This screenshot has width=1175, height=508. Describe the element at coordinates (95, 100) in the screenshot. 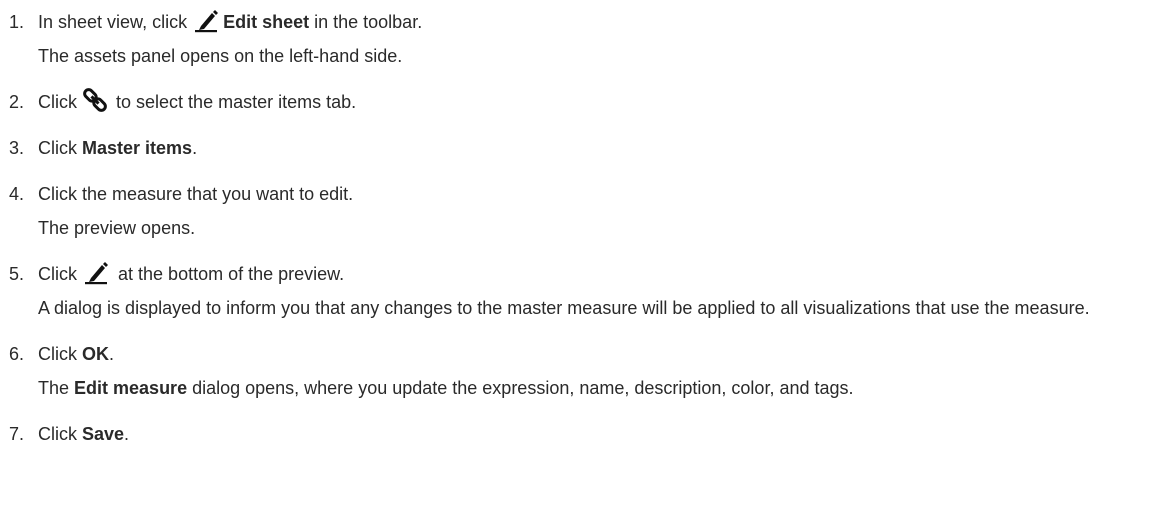

I see `link-icon` at that location.